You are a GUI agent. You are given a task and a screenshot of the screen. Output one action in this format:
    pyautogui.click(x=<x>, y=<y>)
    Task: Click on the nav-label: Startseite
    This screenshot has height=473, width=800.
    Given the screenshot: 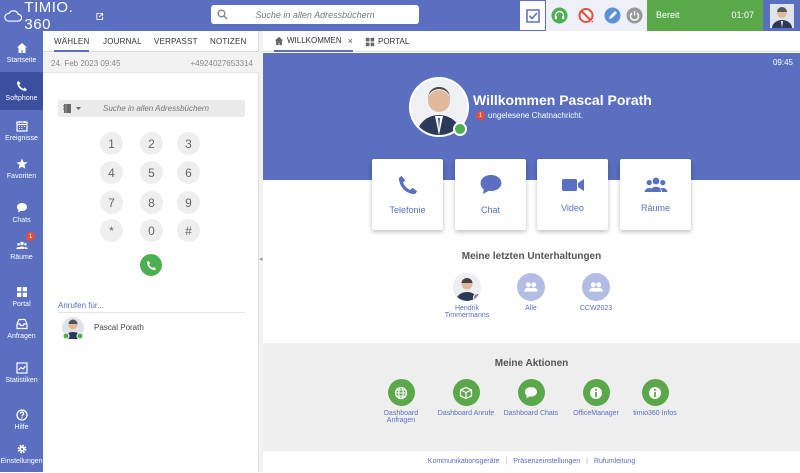 What is the action you would take?
    pyautogui.click(x=21, y=60)
    